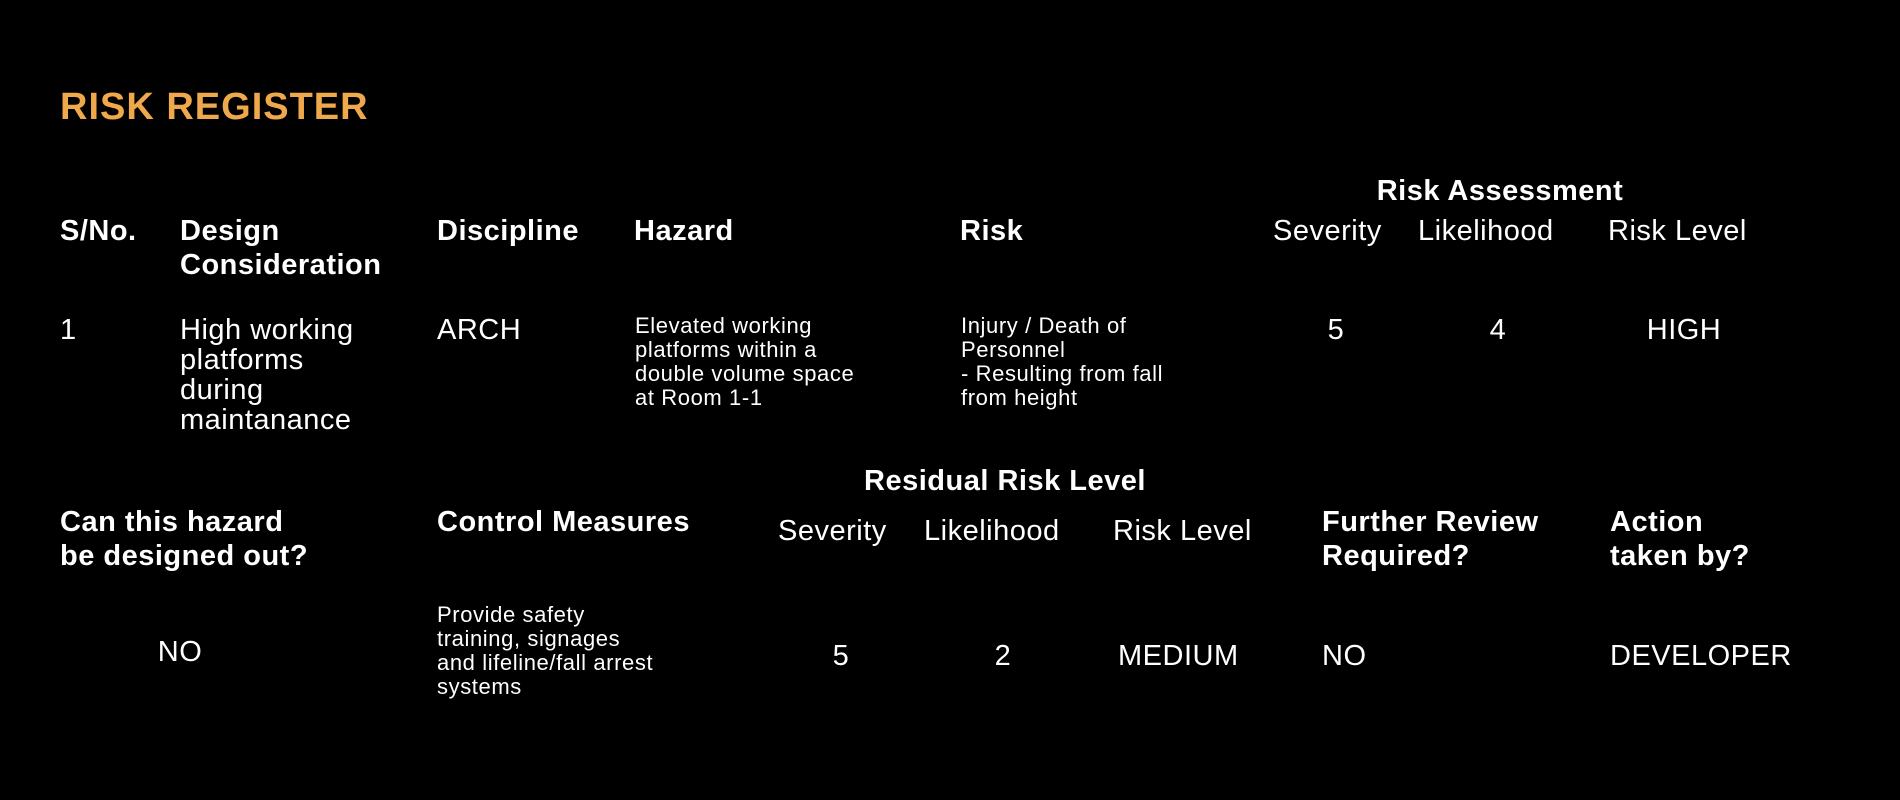 The height and width of the screenshot is (800, 1900). What do you see at coordinates (1430, 539) in the screenshot?
I see `header-further-review: Further Review Required?` at bounding box center [1430, 539].